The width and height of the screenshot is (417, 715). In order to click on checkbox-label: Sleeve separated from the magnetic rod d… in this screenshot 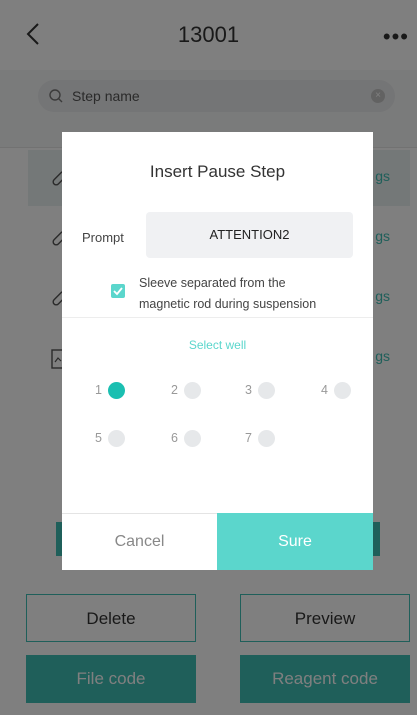, I will do `click(249, 294)`.